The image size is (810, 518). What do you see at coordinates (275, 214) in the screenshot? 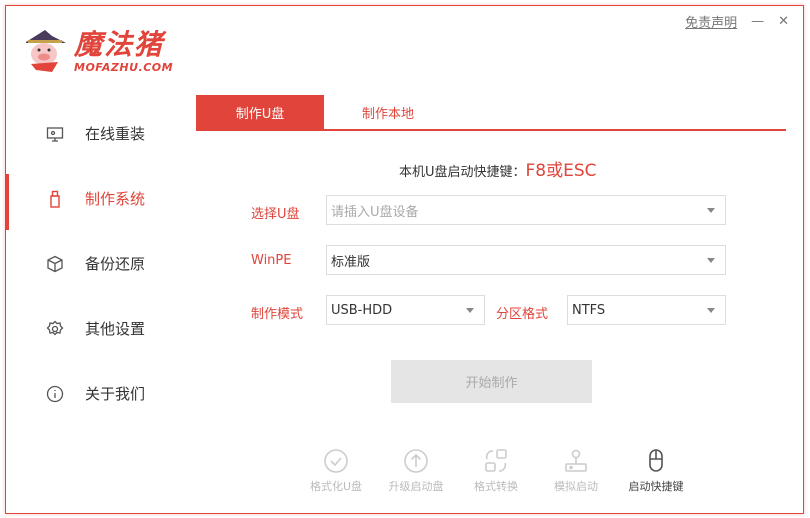
I see `usb-label: 选择U盘` at bounding box center [275, 214].